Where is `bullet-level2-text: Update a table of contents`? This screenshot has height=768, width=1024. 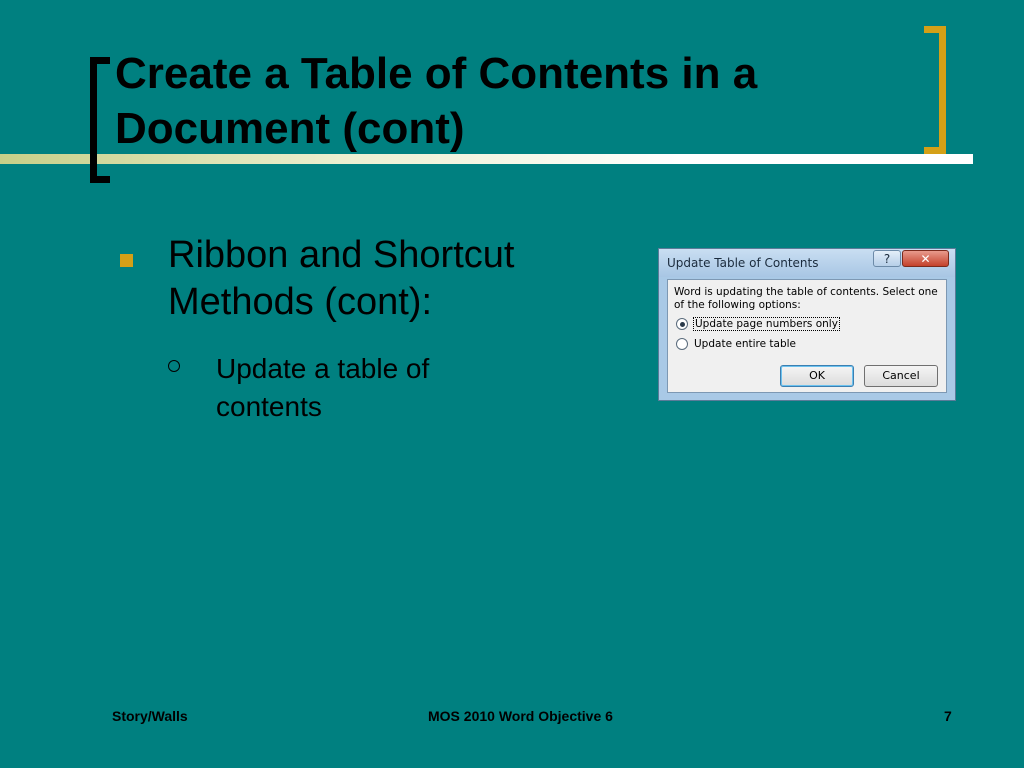 bullet-level2-text: Update a table of contents is located at coordinates (323, 387).